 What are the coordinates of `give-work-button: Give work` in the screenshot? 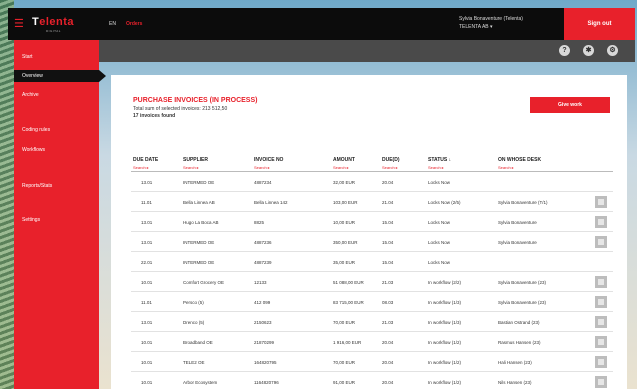 It's located at (570, 105).